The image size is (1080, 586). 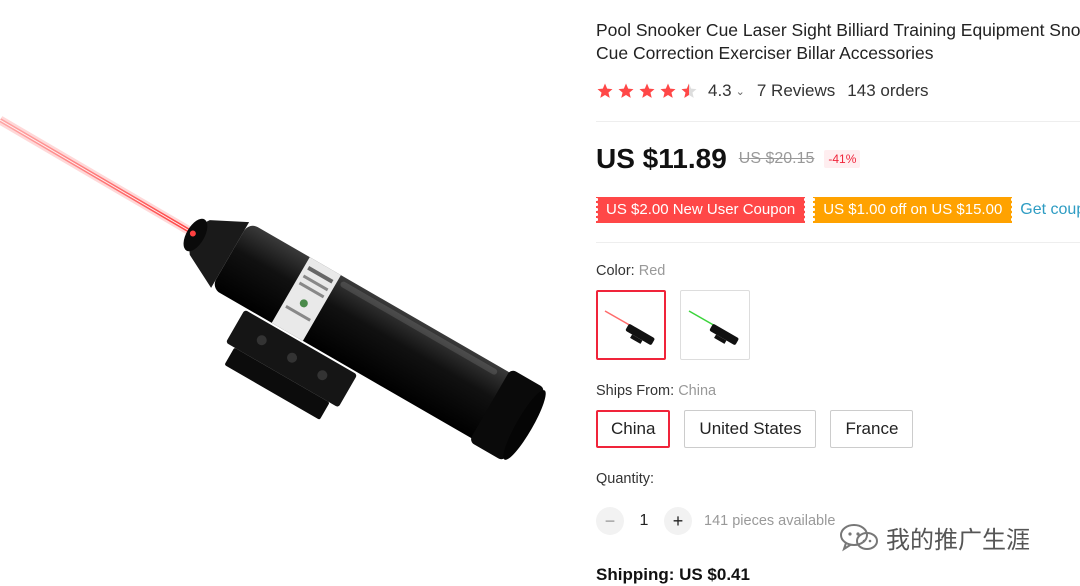 I want to click on color-selected-value: Red, so click(x=652, y=271).